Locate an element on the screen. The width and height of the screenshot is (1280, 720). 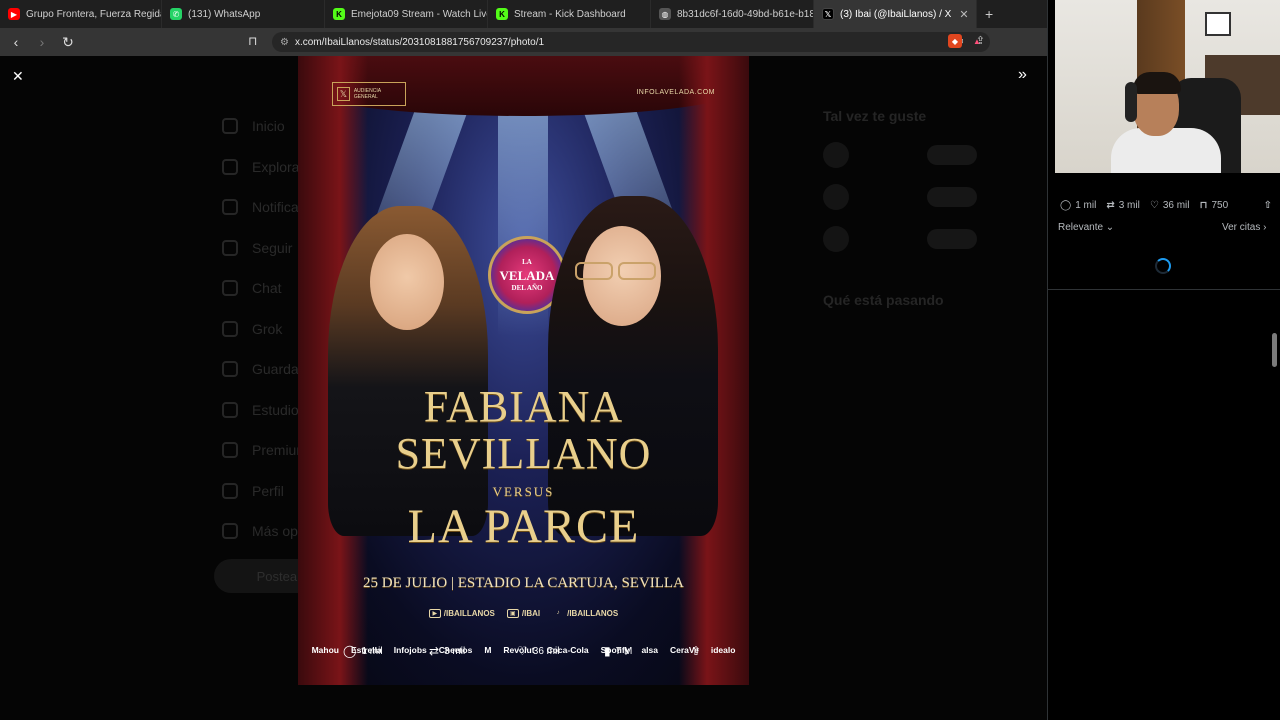
close-media-icon: ✕ is located at coordinates (18, 76).